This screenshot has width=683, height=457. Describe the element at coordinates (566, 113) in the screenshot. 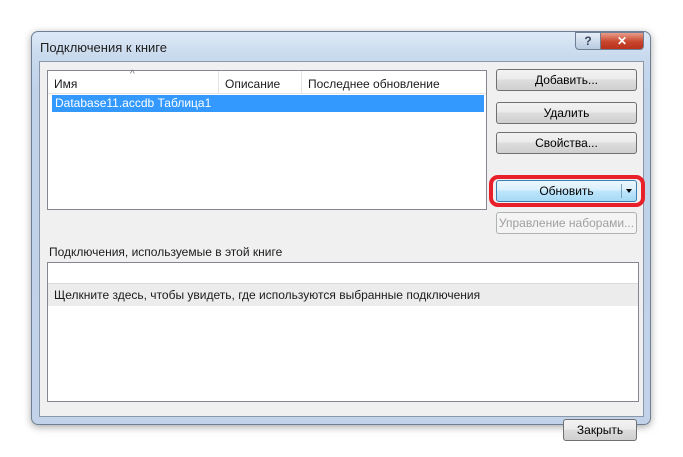

I see `remove-button: Удалить` at that location.